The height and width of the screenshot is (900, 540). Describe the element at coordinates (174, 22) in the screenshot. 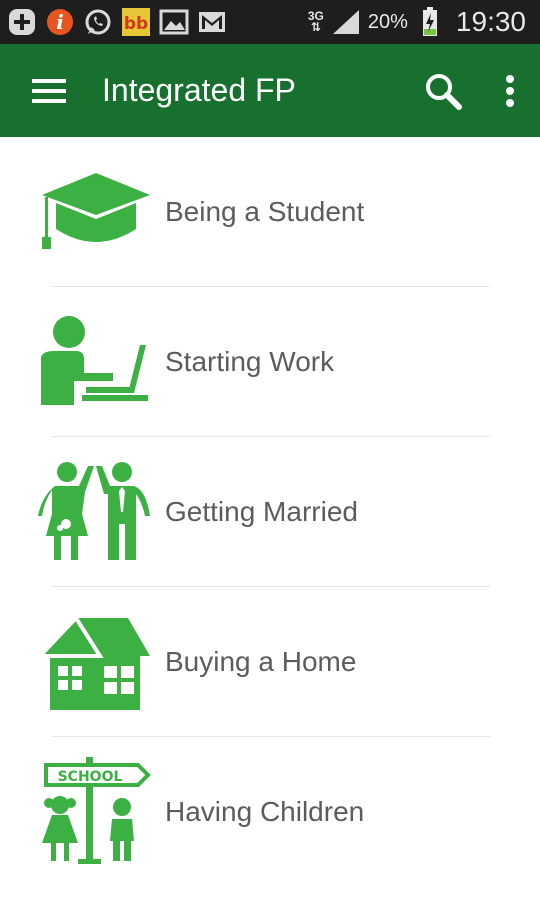

I see `gallery-icon` at that location.